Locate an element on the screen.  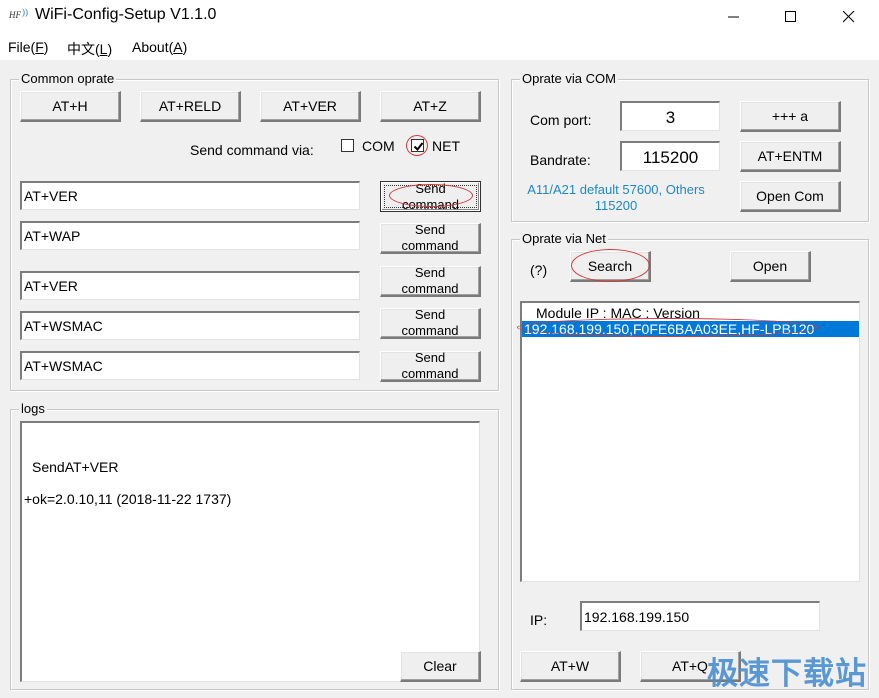
window-title: WiFi-Config-Setup V1.1.0 is located at coordinates (126, 14).